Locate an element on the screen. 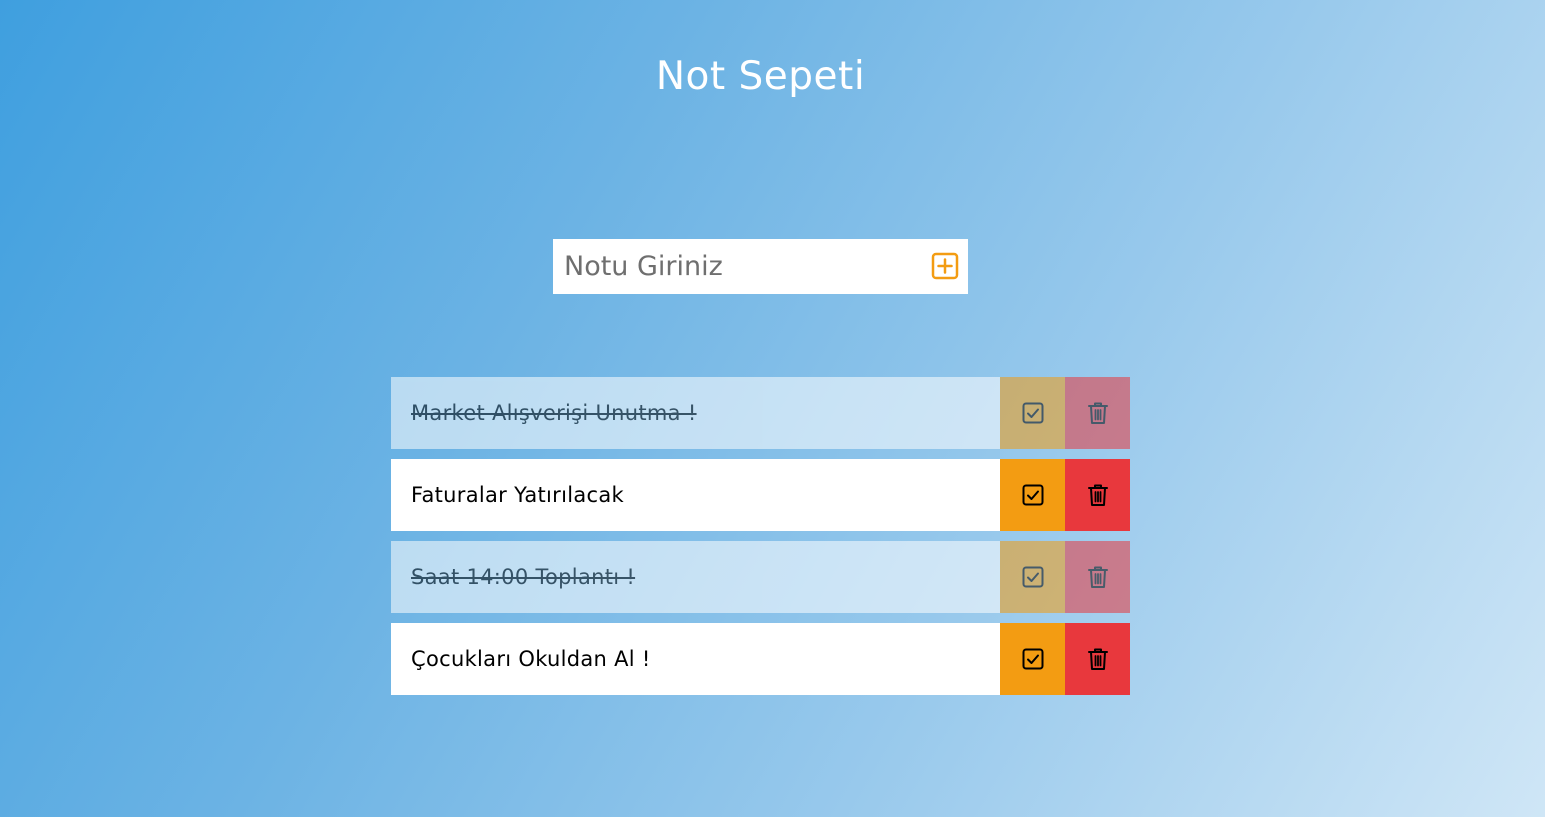 Image resolution: width=1545 pixels, height=817 pixels. add-note-button is located at coordinates (945, 266).